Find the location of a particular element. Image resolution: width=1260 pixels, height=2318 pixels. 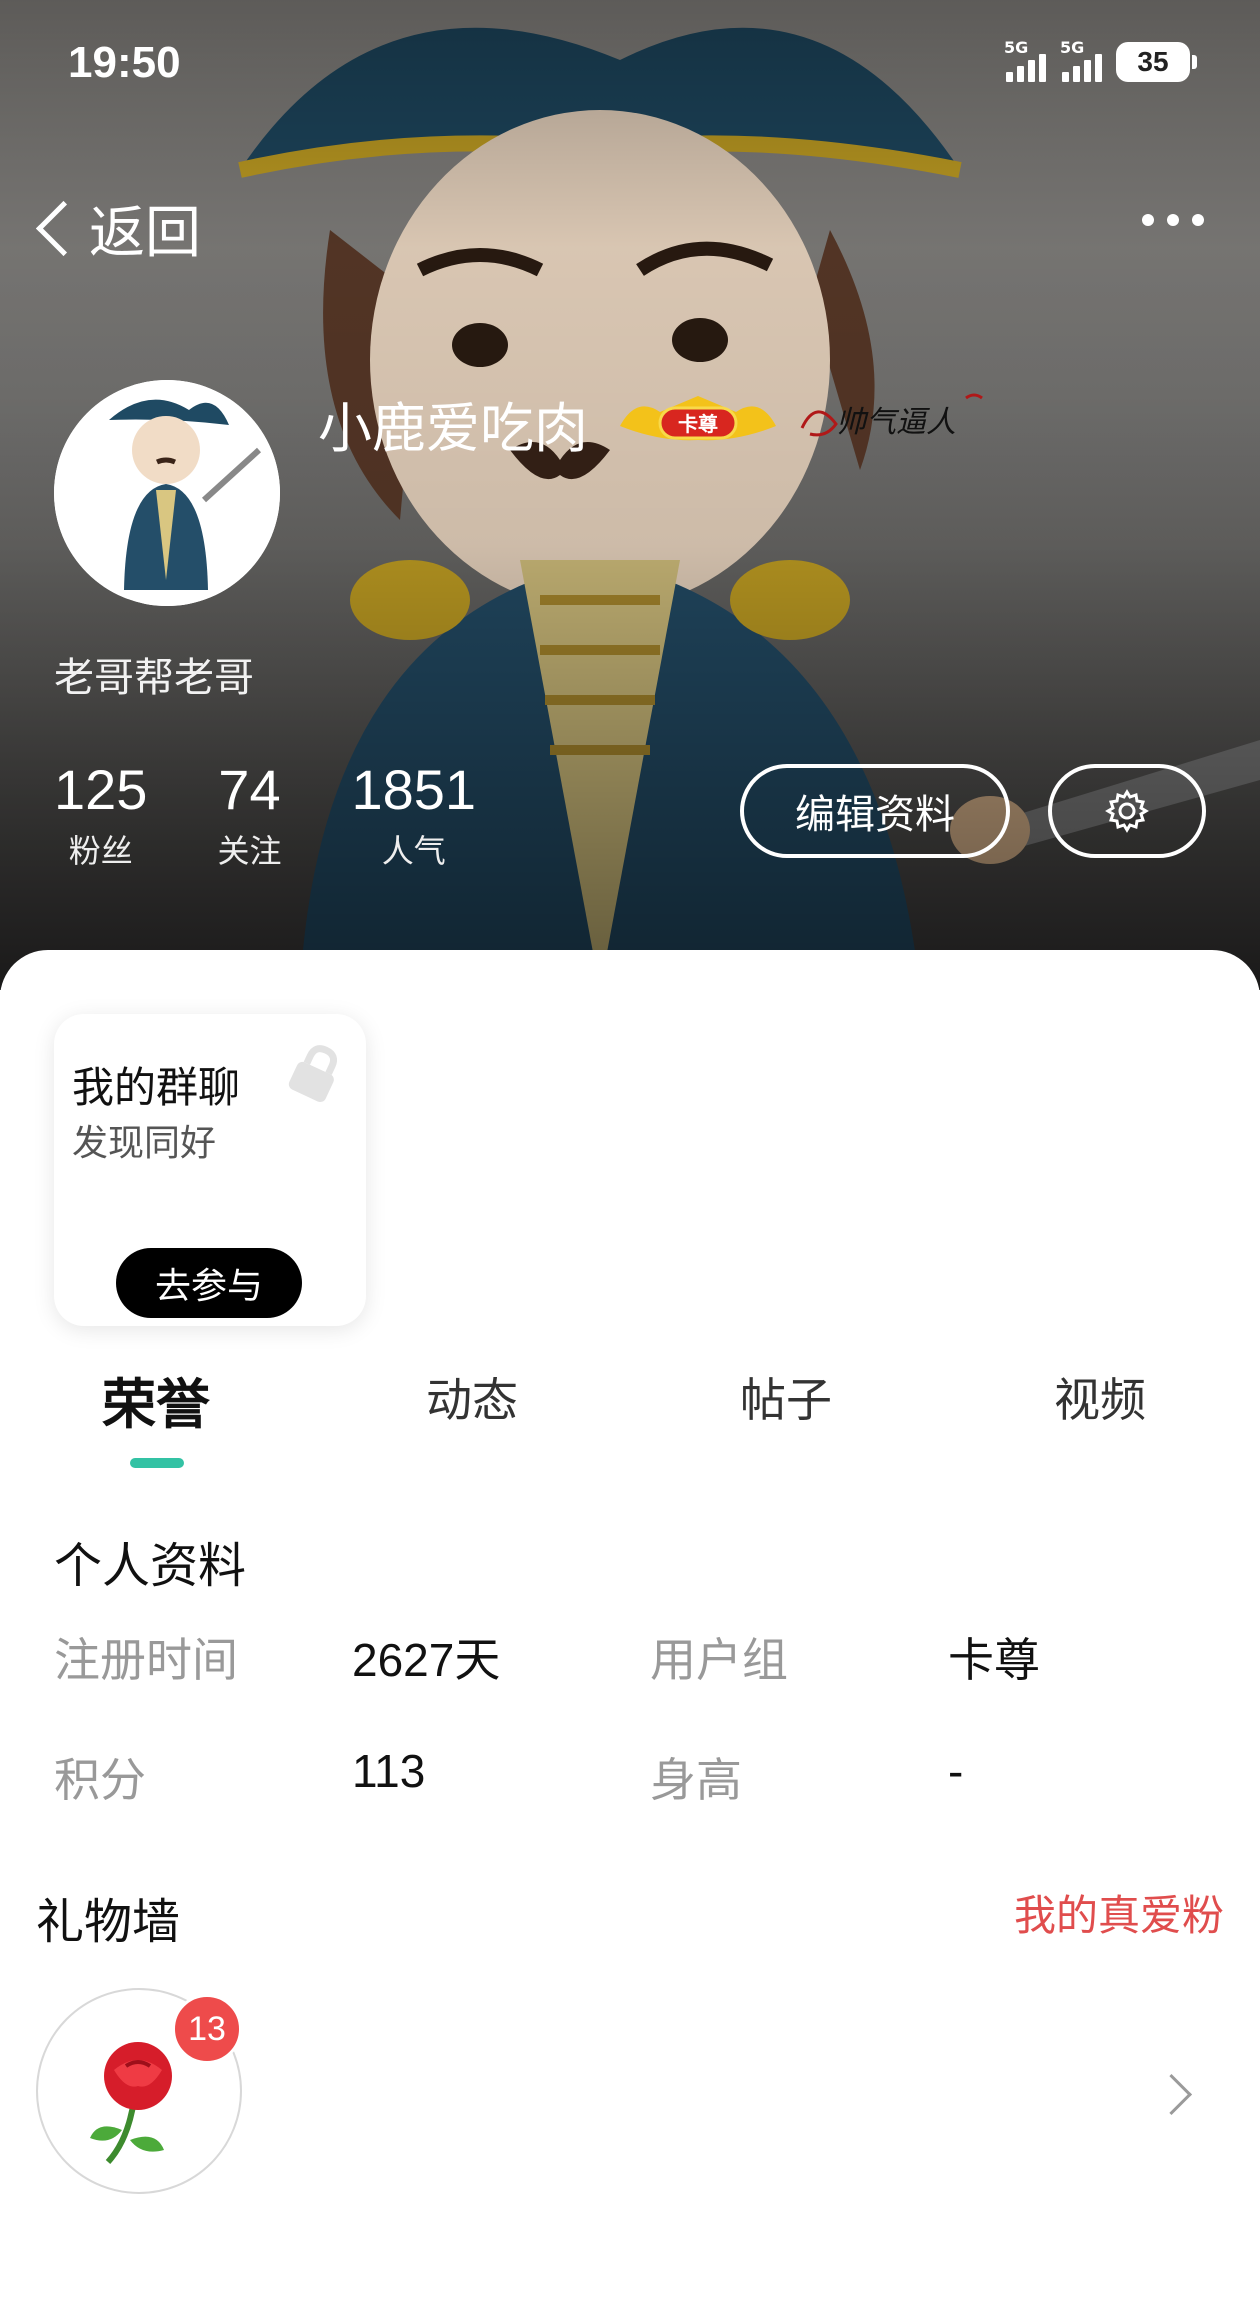

chevron-left-icon is located at coordinates (63, 228).